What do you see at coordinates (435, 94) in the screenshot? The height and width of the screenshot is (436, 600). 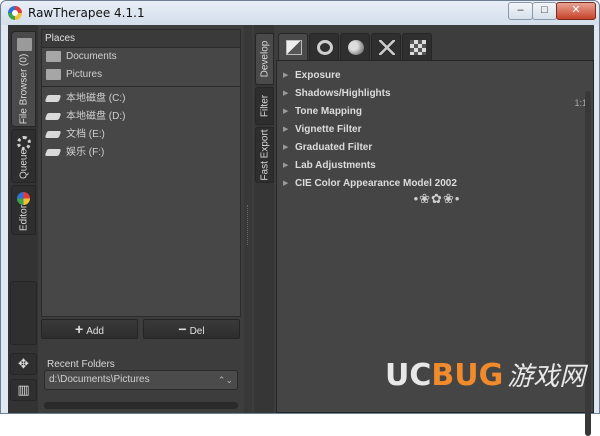 I see `tool-shadows-highlights: ▶ Shadows/Highlights` at bounding box center [435, 94].